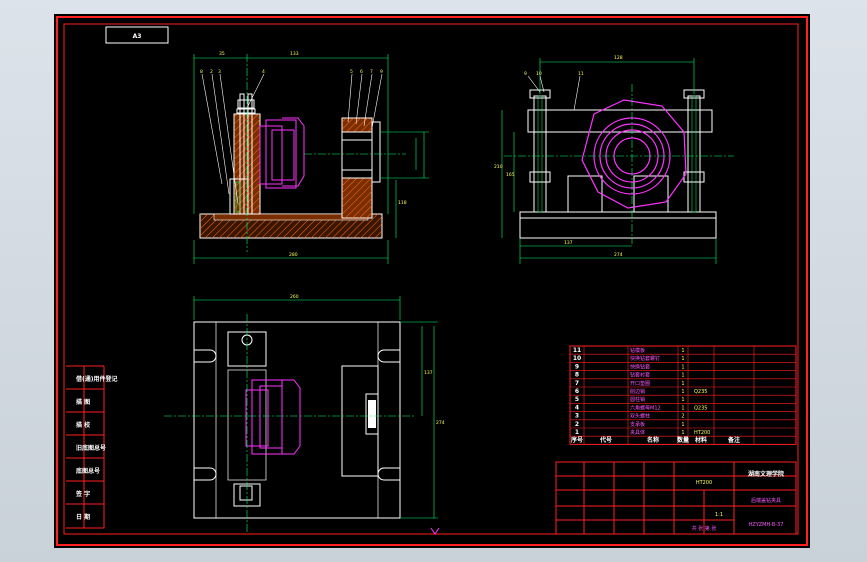 This screenshot has width=867, height=562. Describe the element at coordinates (637, 424) in the screenshot. I see `parts-row-name: 支承板` at that location.